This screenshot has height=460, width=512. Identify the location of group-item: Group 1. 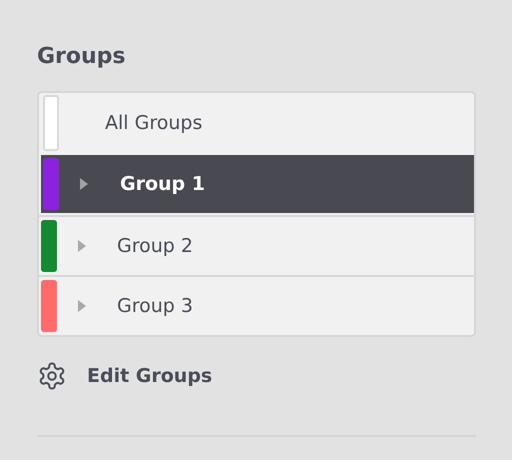
(257, 184).